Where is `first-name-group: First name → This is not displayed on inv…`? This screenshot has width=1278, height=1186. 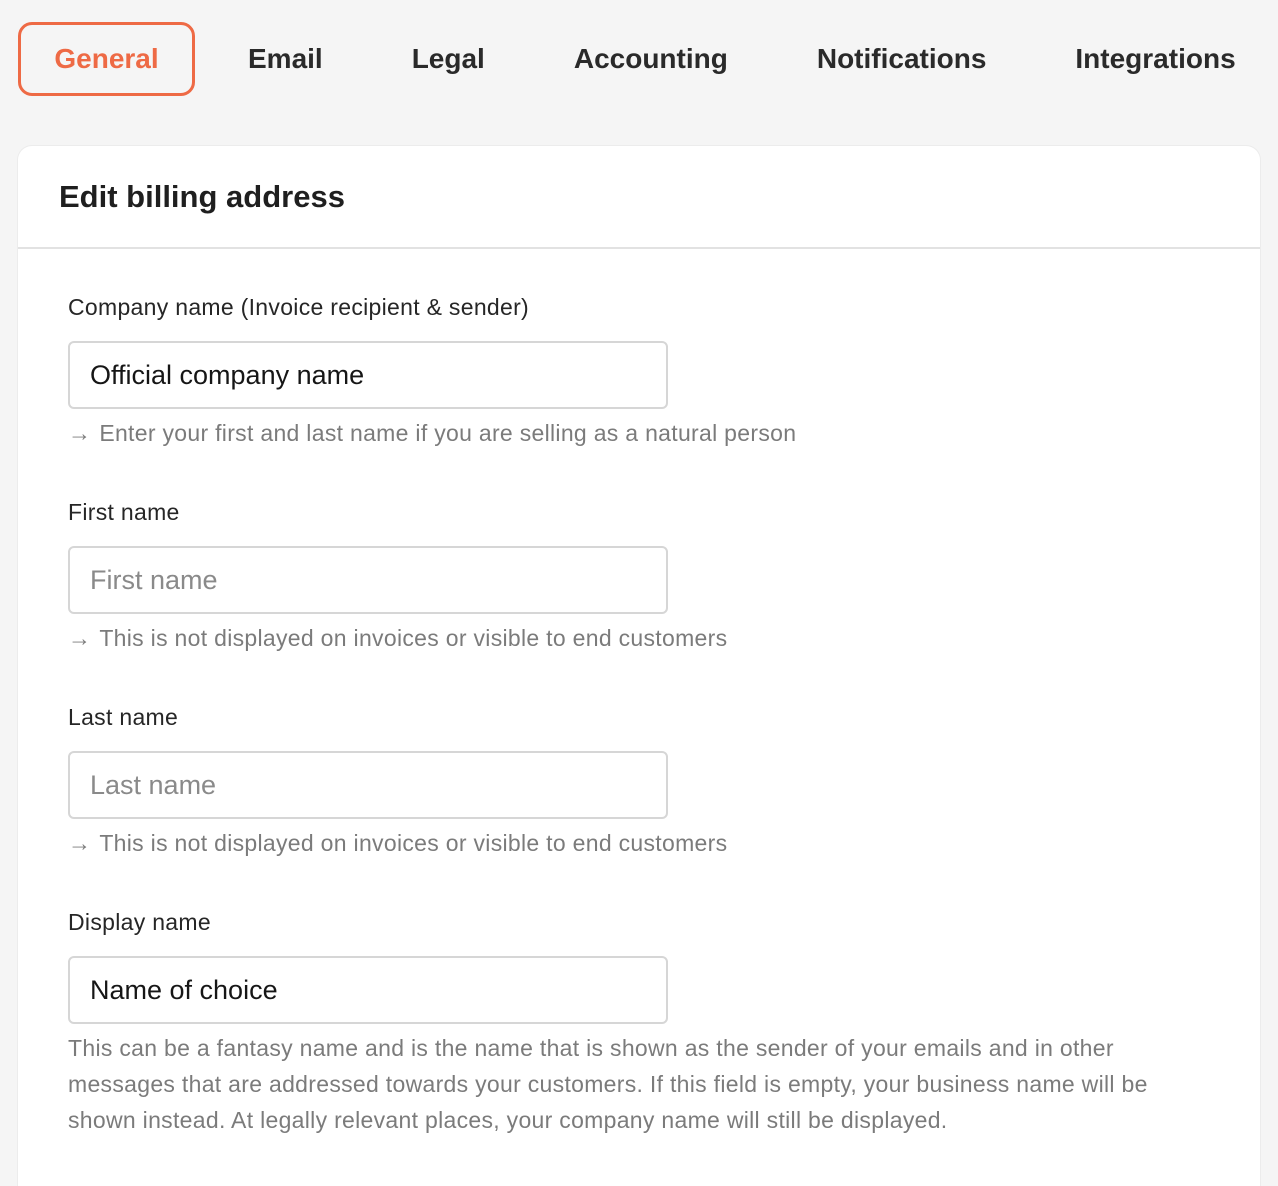
first-name-group: First name → This is not displayed on inv… is located at coordinates (397, 577).